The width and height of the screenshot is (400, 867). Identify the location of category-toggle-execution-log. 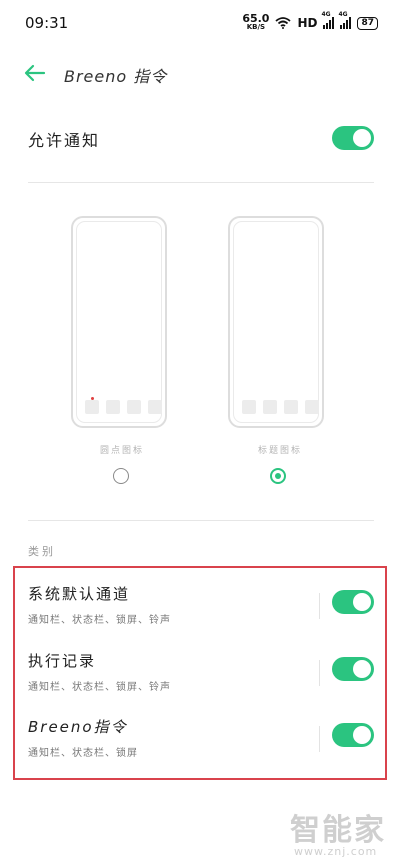
(353, 669).